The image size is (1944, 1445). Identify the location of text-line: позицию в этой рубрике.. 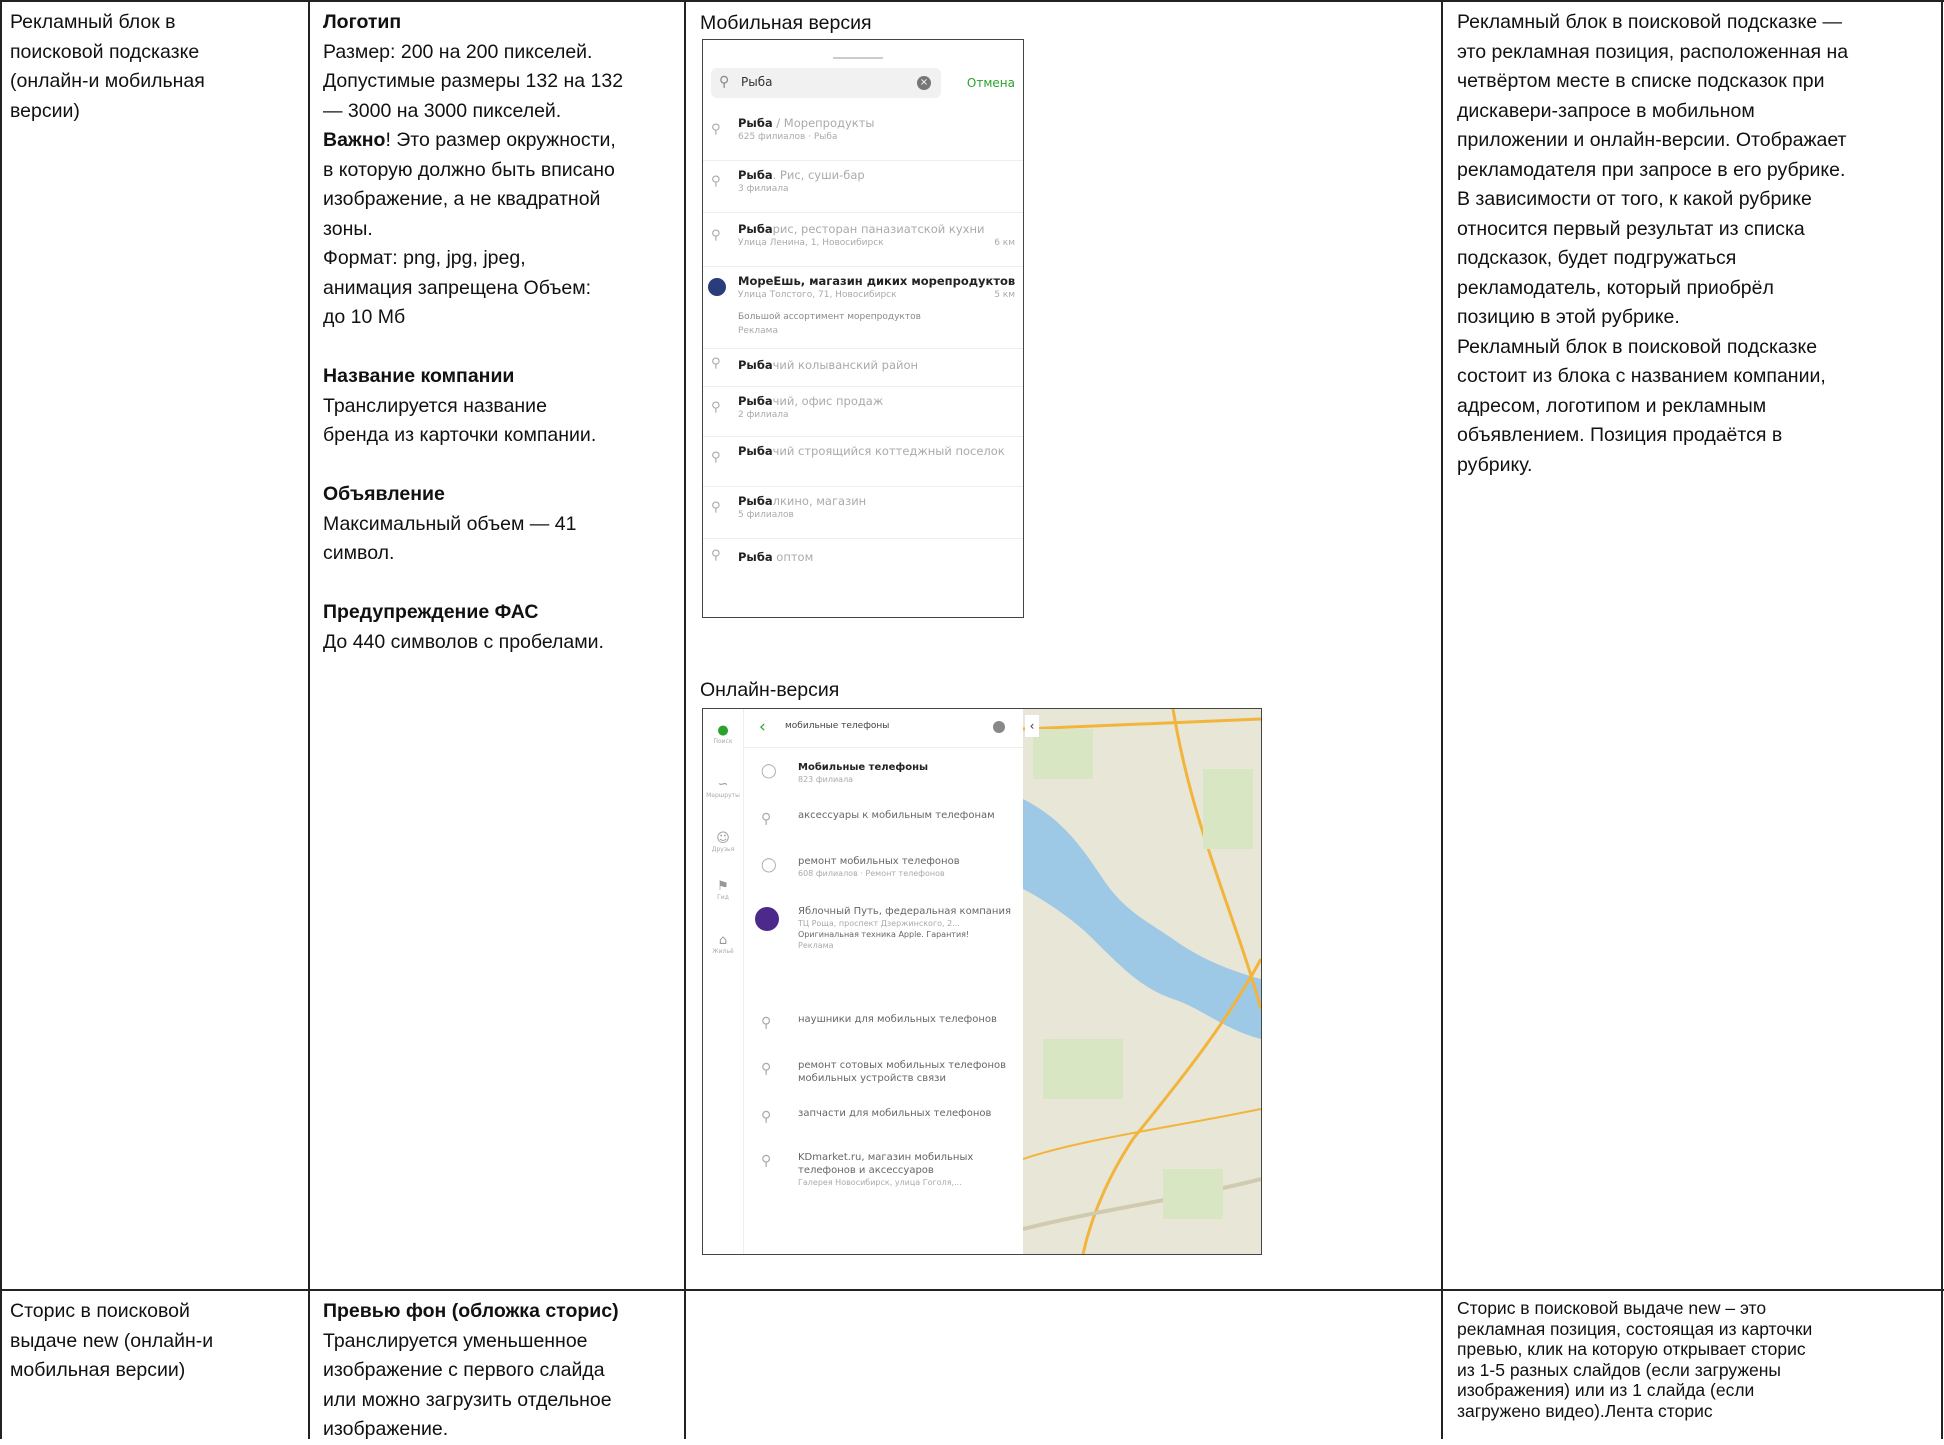
(1568, 317).